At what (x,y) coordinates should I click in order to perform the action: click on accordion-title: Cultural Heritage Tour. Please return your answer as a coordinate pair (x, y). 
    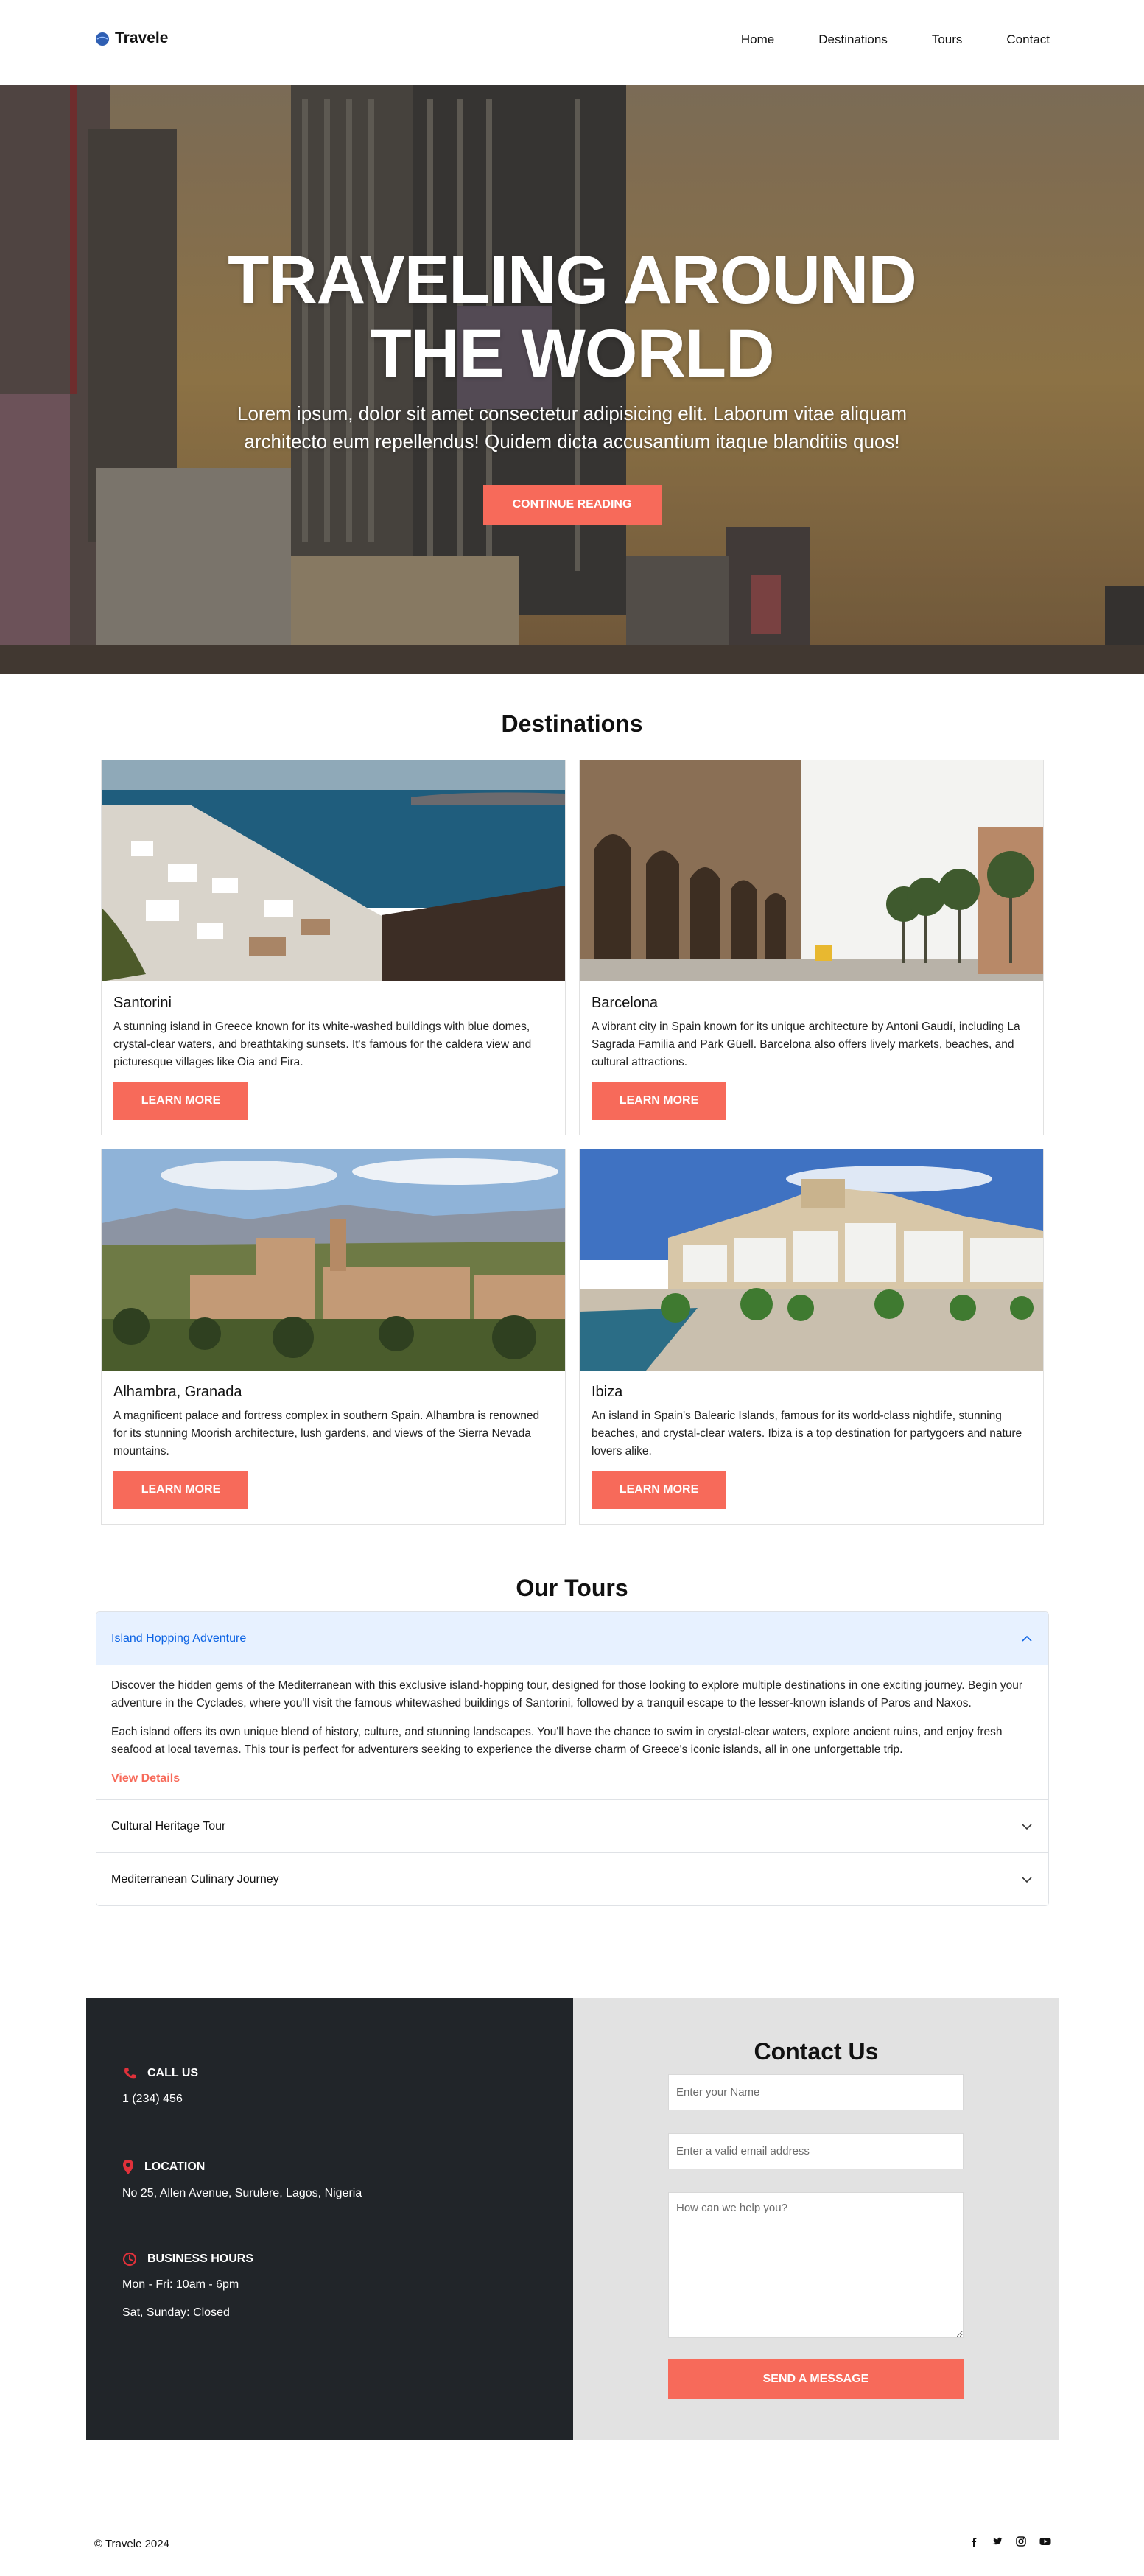
    Looking at the image, I should click on (168, 1826).